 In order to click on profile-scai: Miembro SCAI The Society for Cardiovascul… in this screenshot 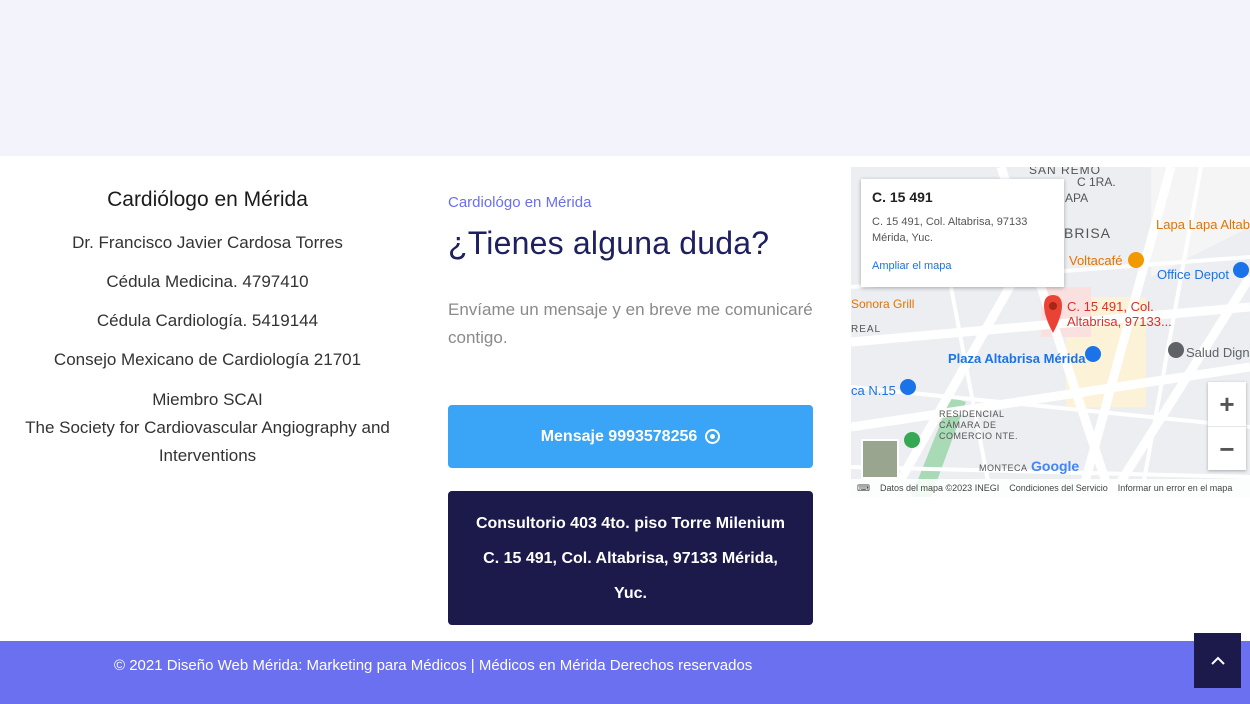, I will do `click(207, 428)`.